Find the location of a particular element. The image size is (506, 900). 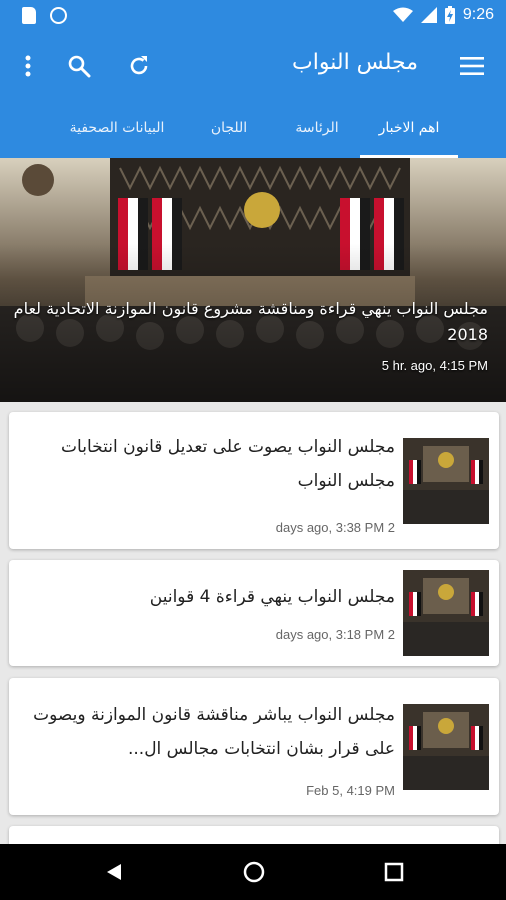

tab-label: اللجان is located at coordinates (229, 128).